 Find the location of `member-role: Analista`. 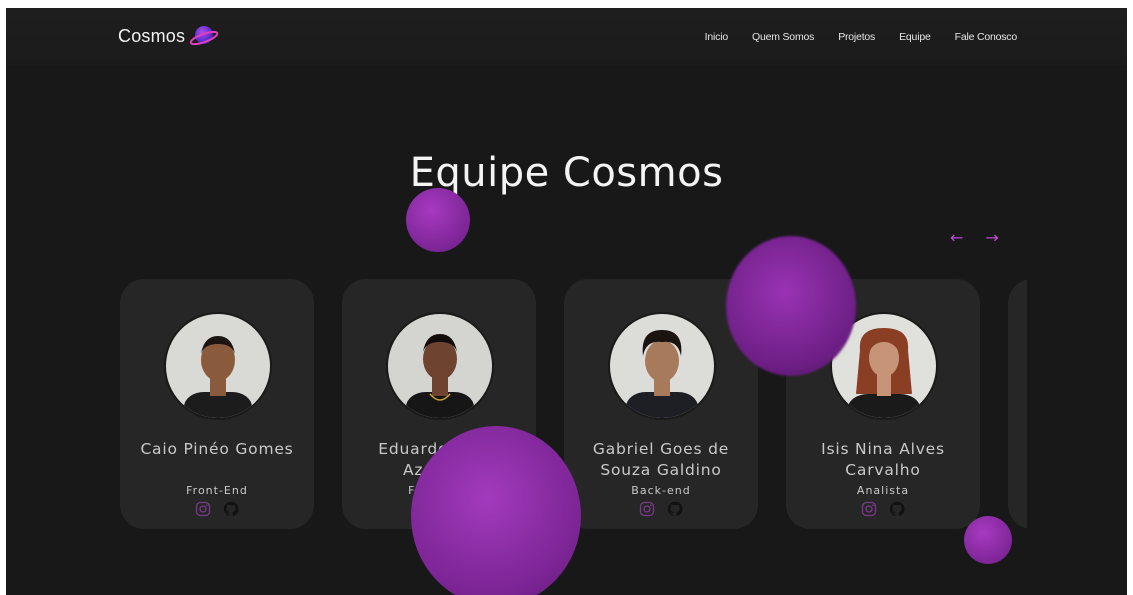

member-role: Analista is located at coordinates (883, 490).